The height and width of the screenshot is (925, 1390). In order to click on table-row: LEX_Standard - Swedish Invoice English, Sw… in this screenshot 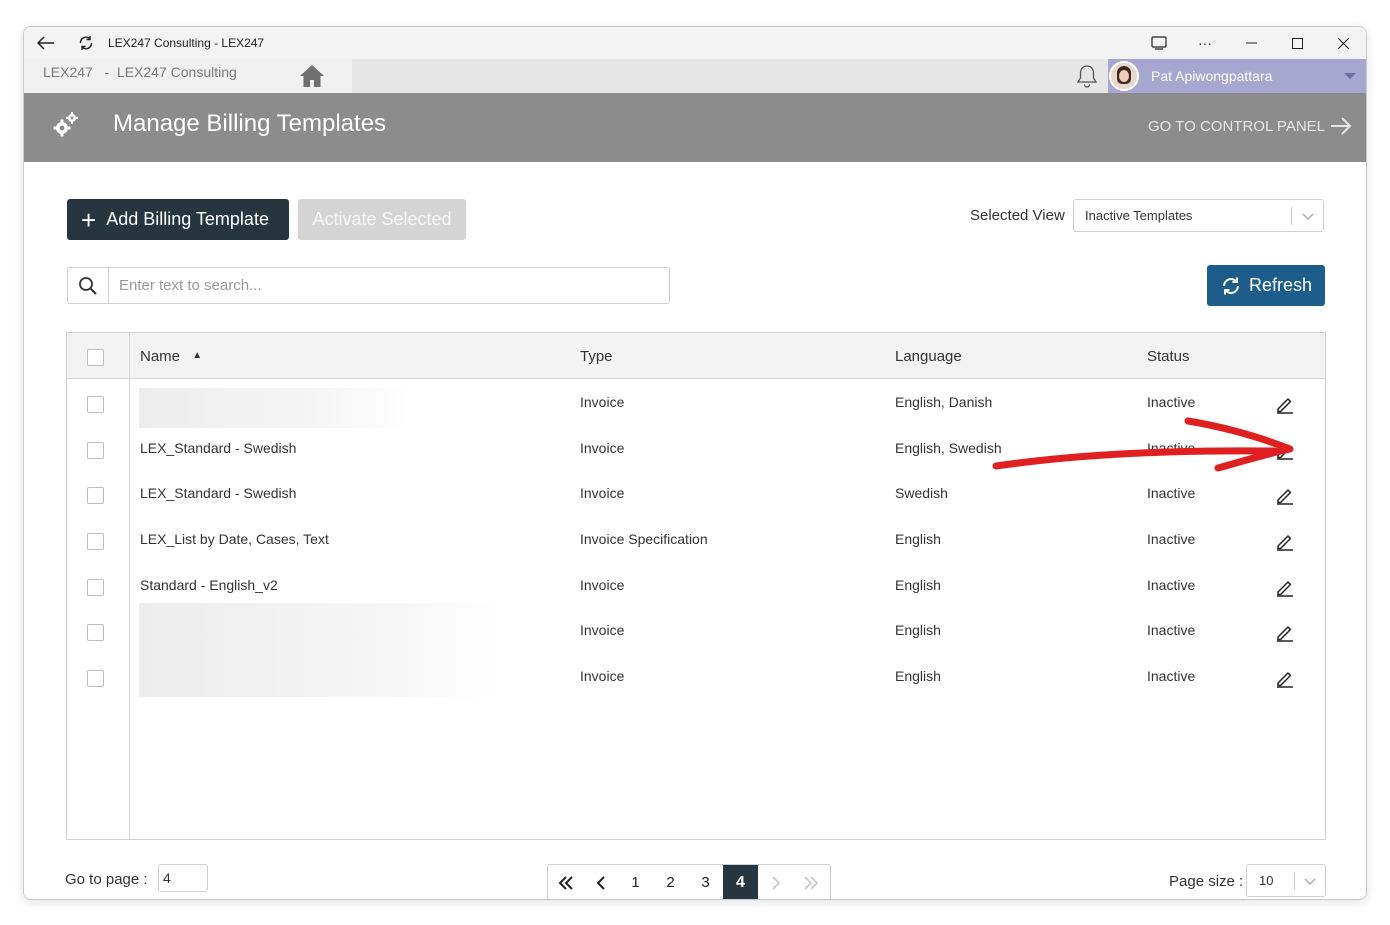, I will do `click(696, 451)`.